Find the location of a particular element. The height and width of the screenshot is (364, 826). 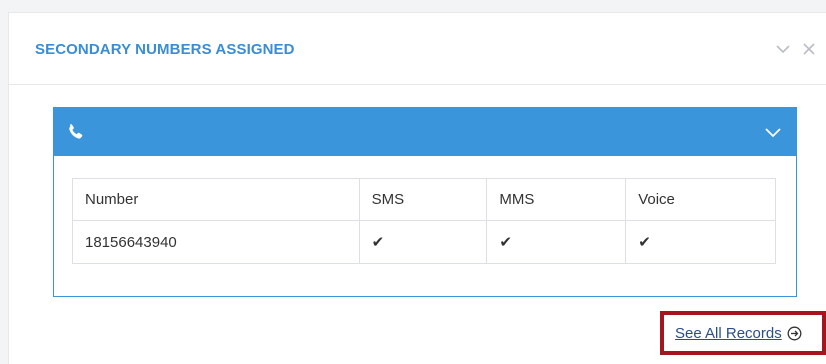

see-all-records-highlight: See All Records is located at coordinates (743, 333).